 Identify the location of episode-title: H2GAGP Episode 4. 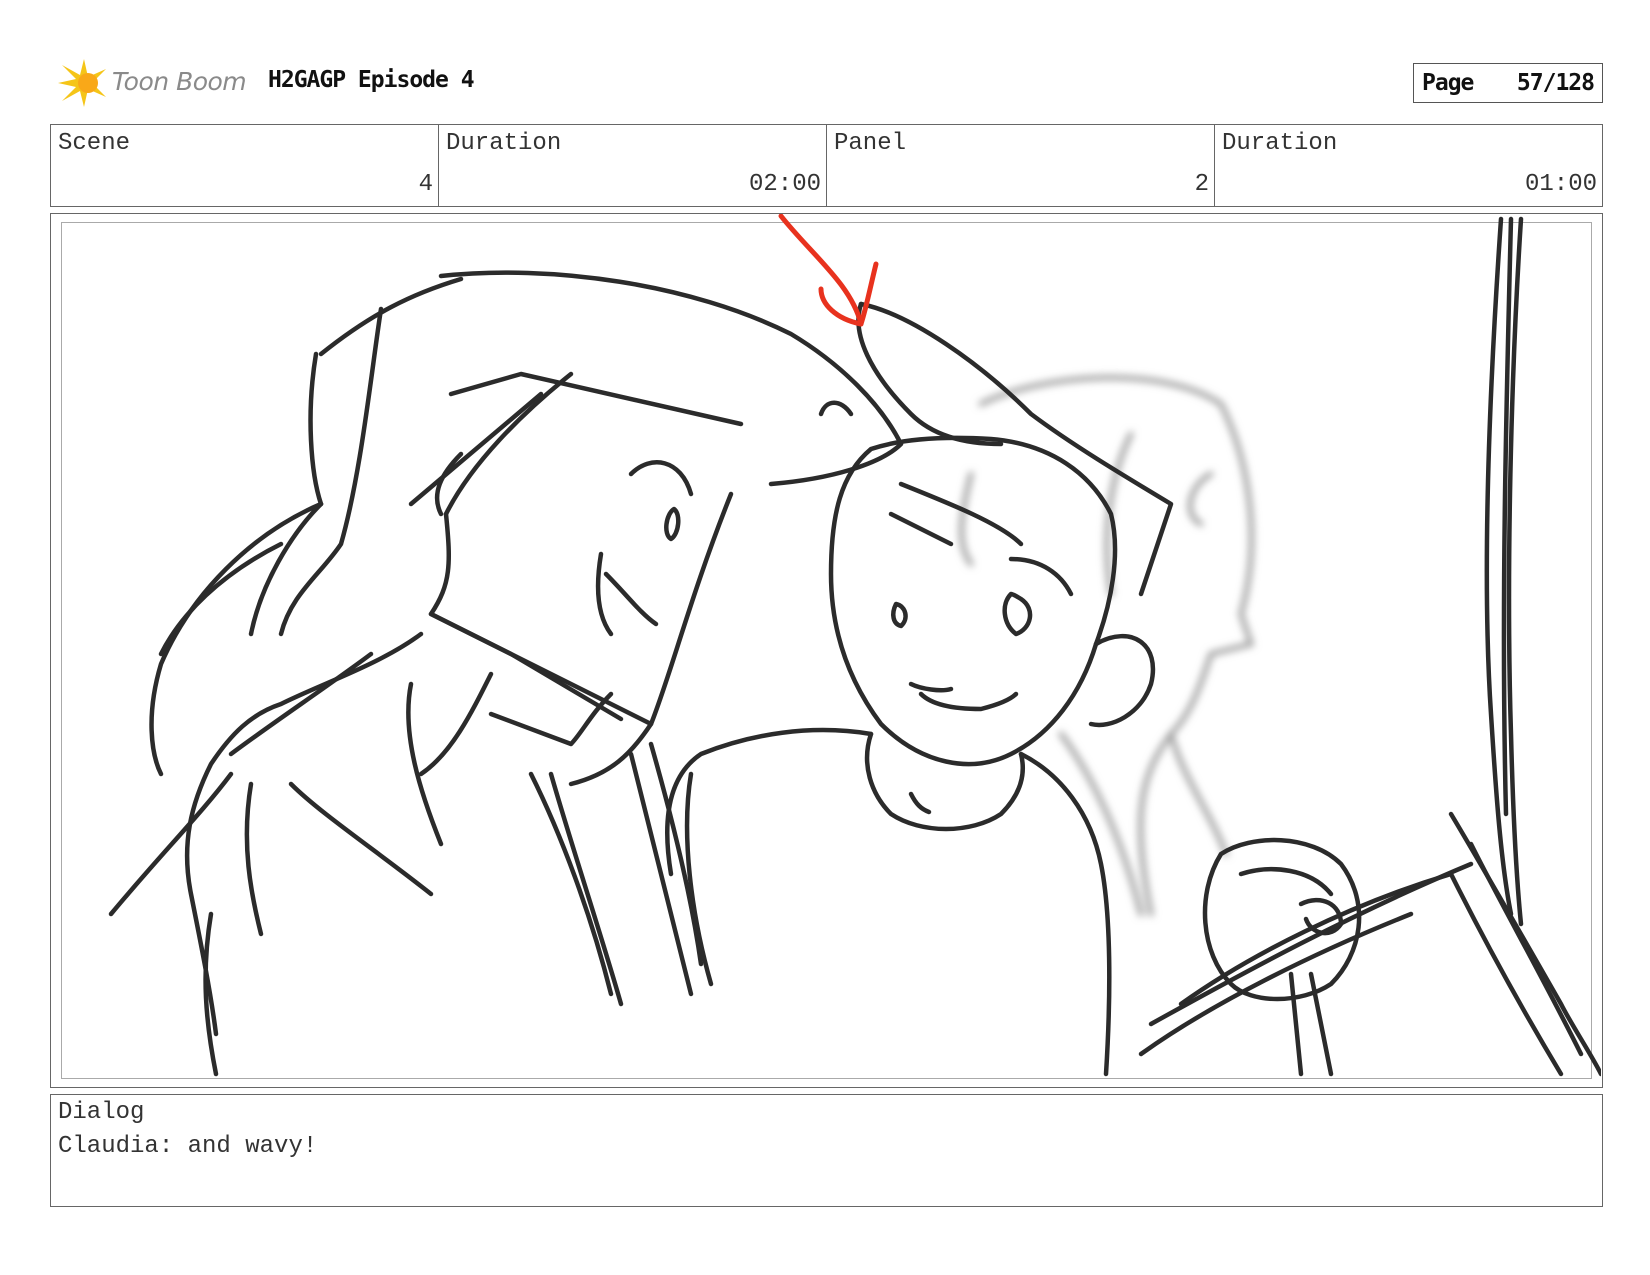
(371, 80).